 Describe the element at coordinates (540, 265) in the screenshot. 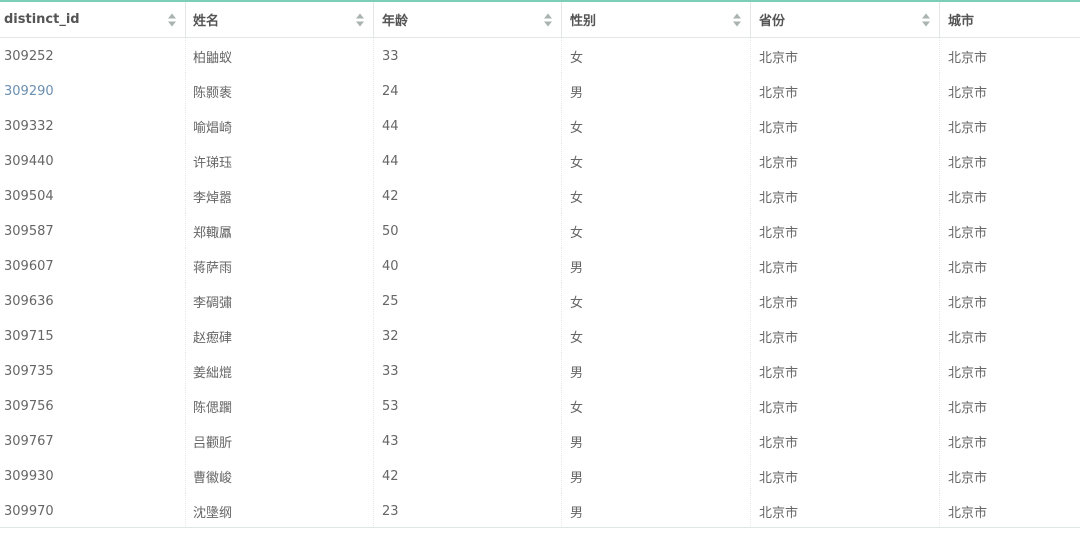

I see `table-row: 309607 蒋萨雨 40 男 北京市 北京市` at that location.